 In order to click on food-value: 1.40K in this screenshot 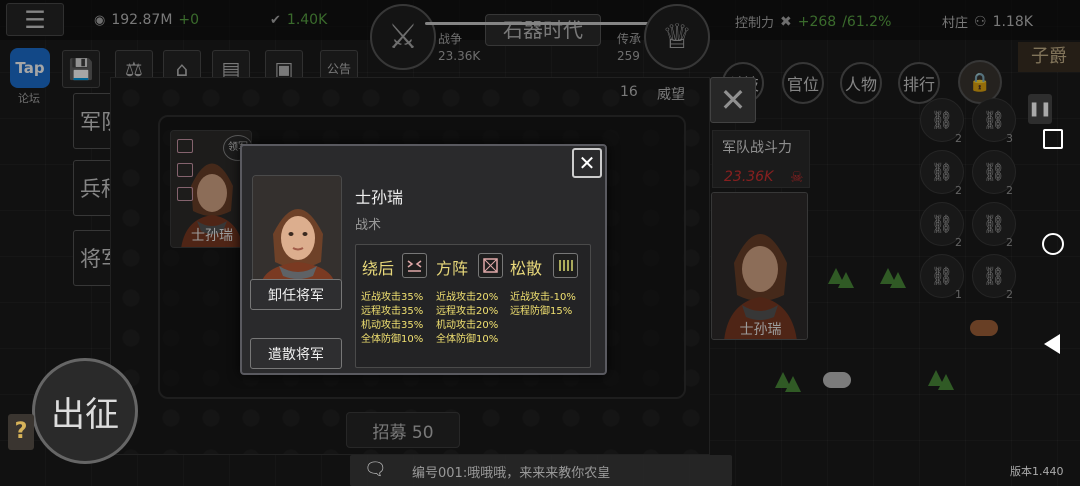, I will do `click(307, 20)`.